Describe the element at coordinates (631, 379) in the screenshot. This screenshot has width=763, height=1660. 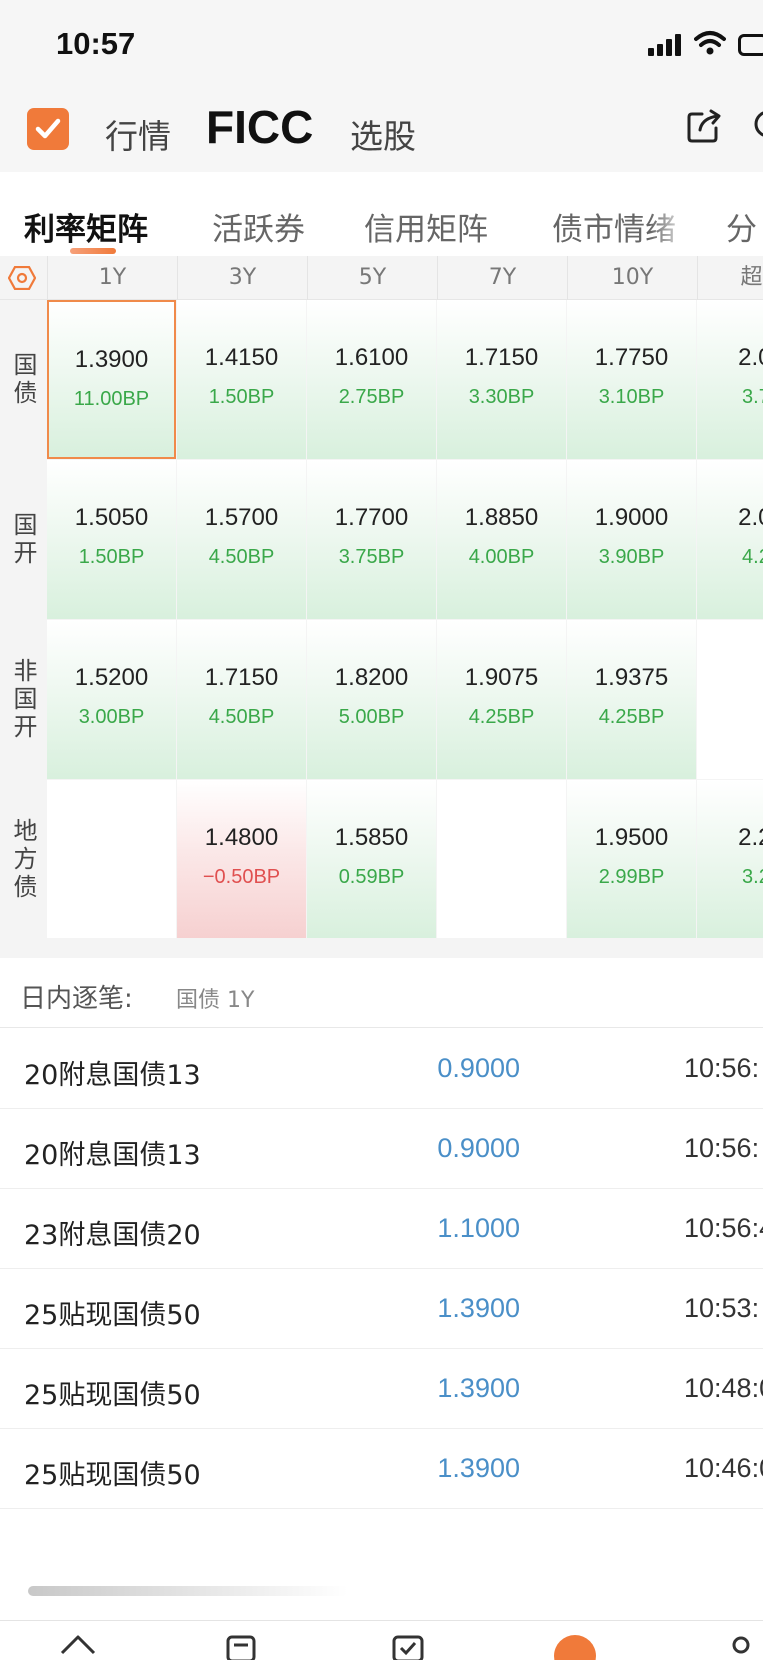
I see `matrix-cell: 1.7750 3.10BP` at that location.